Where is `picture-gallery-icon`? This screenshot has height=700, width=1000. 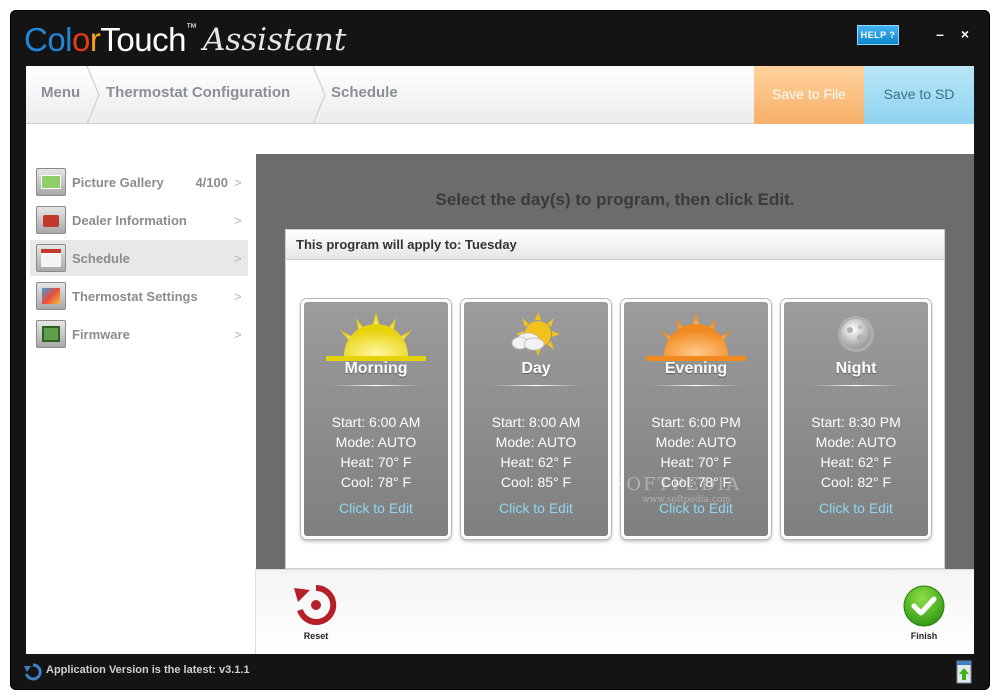
picture-gallery-icon is located at coordinates (51, 182).